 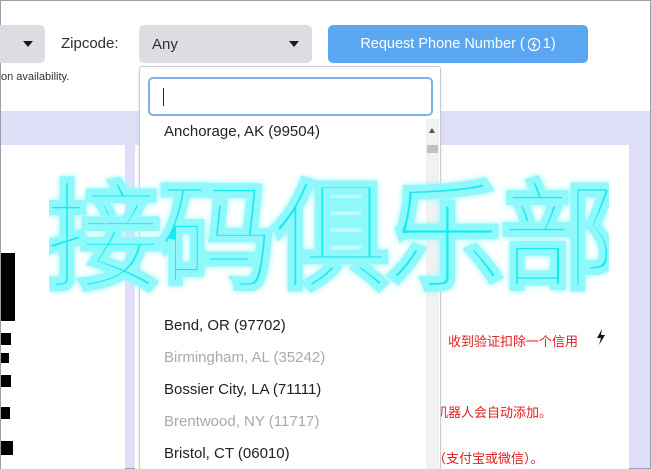 What do you see at coordinates (227, 453) in the screenshot?
I see `dropdown-option: Bristol, CT (06010)` at bounding box center [227, 453].